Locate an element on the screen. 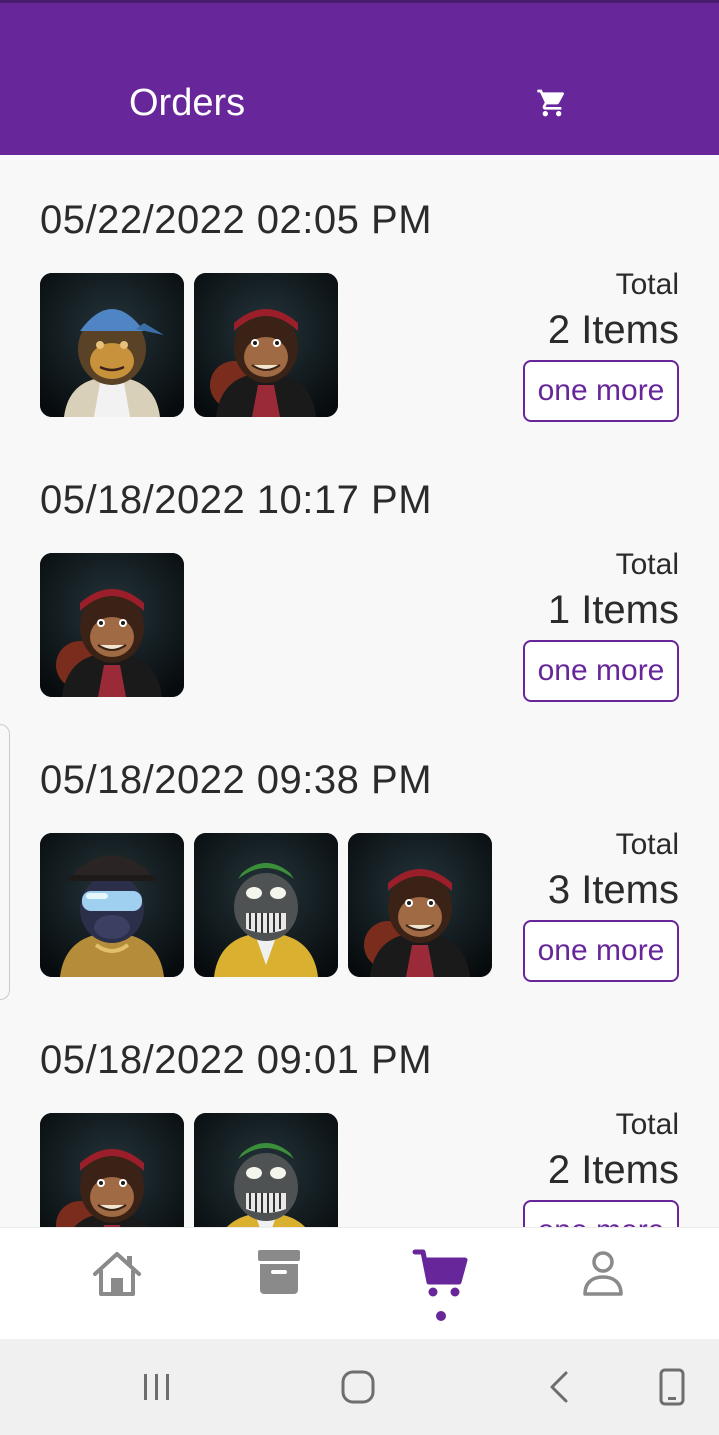 The height and width of the screenshot is (1435, 719). nav-archive is located at coordinates (279, 1274).